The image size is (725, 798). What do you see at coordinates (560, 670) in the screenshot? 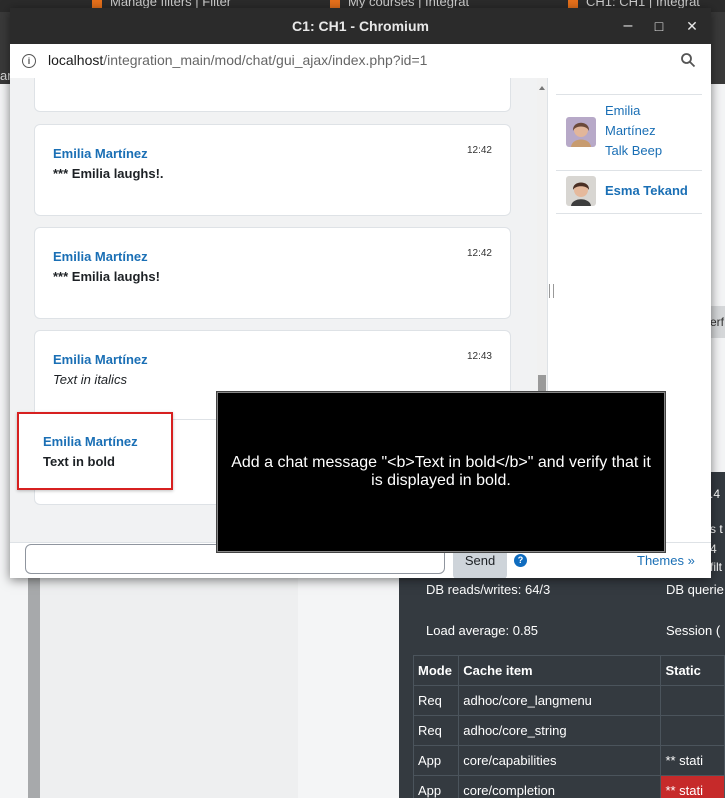
I see `cache-header-item: Cache item` at bounding box center [560, 670].